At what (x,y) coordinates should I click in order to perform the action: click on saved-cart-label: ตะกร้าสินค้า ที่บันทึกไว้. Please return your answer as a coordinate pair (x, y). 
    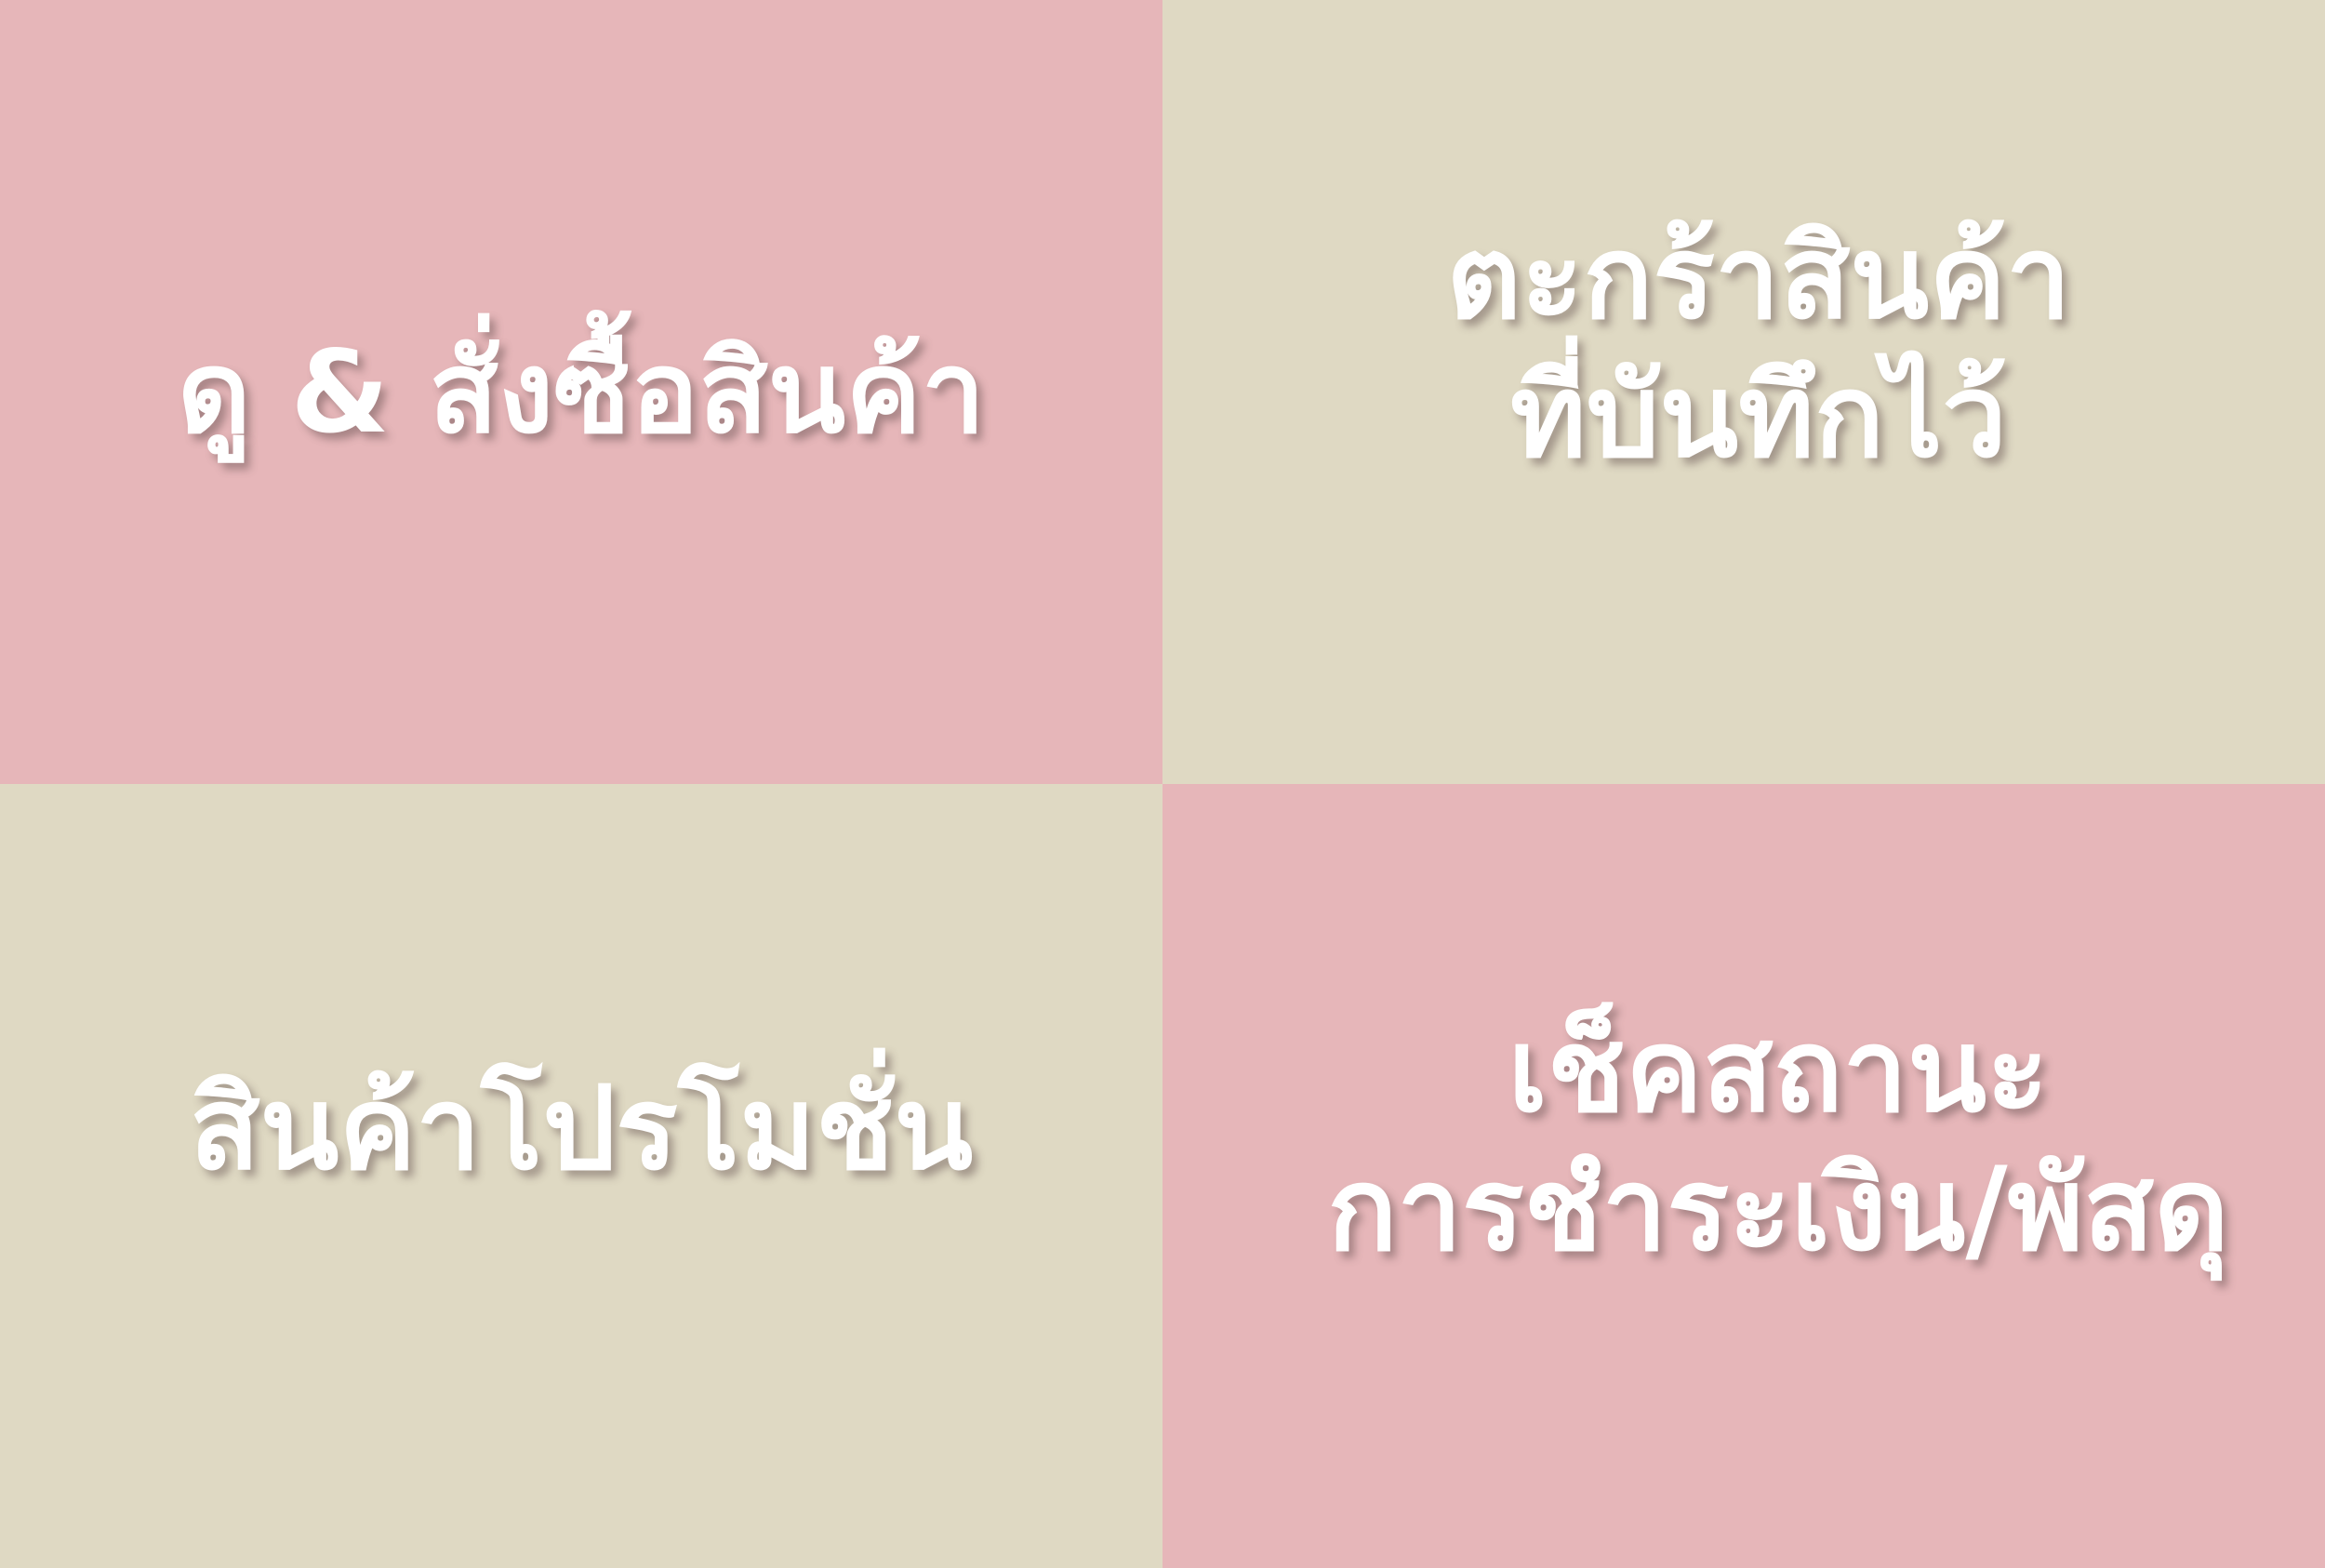
    Looking at the image, I should click on (1758, 347).